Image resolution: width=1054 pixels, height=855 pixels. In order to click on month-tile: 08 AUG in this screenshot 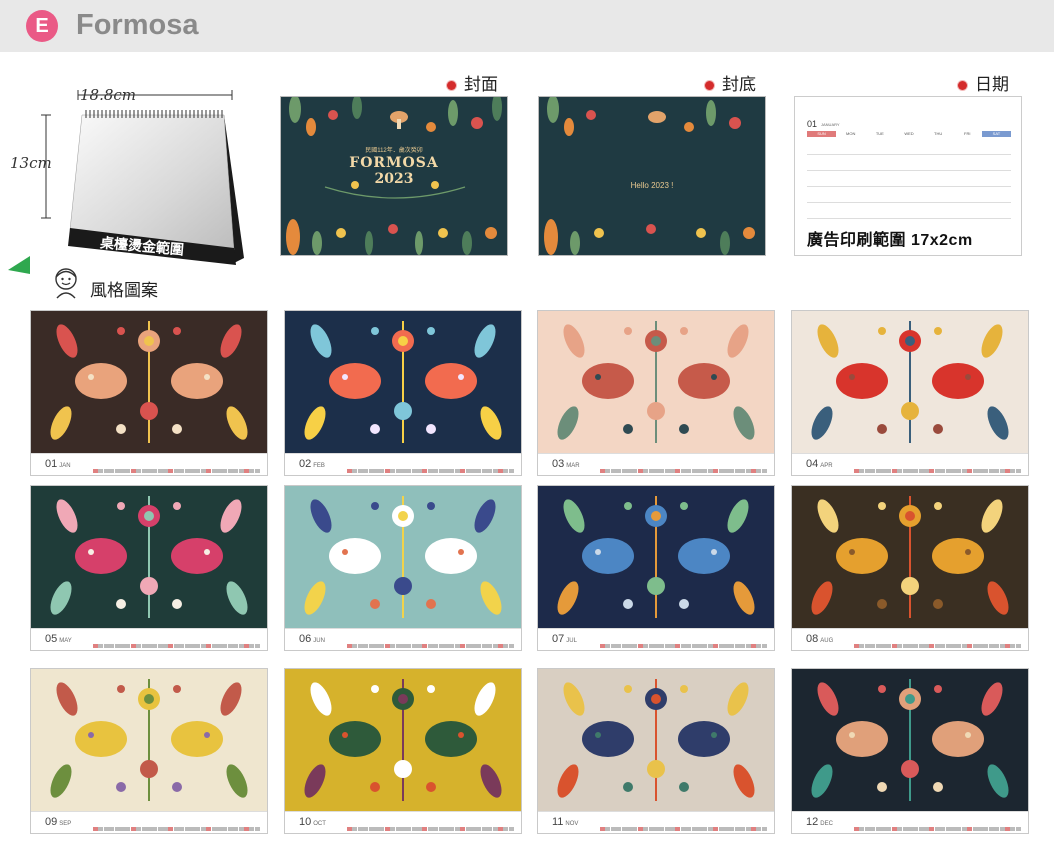, I will do `click(910, 568)`.